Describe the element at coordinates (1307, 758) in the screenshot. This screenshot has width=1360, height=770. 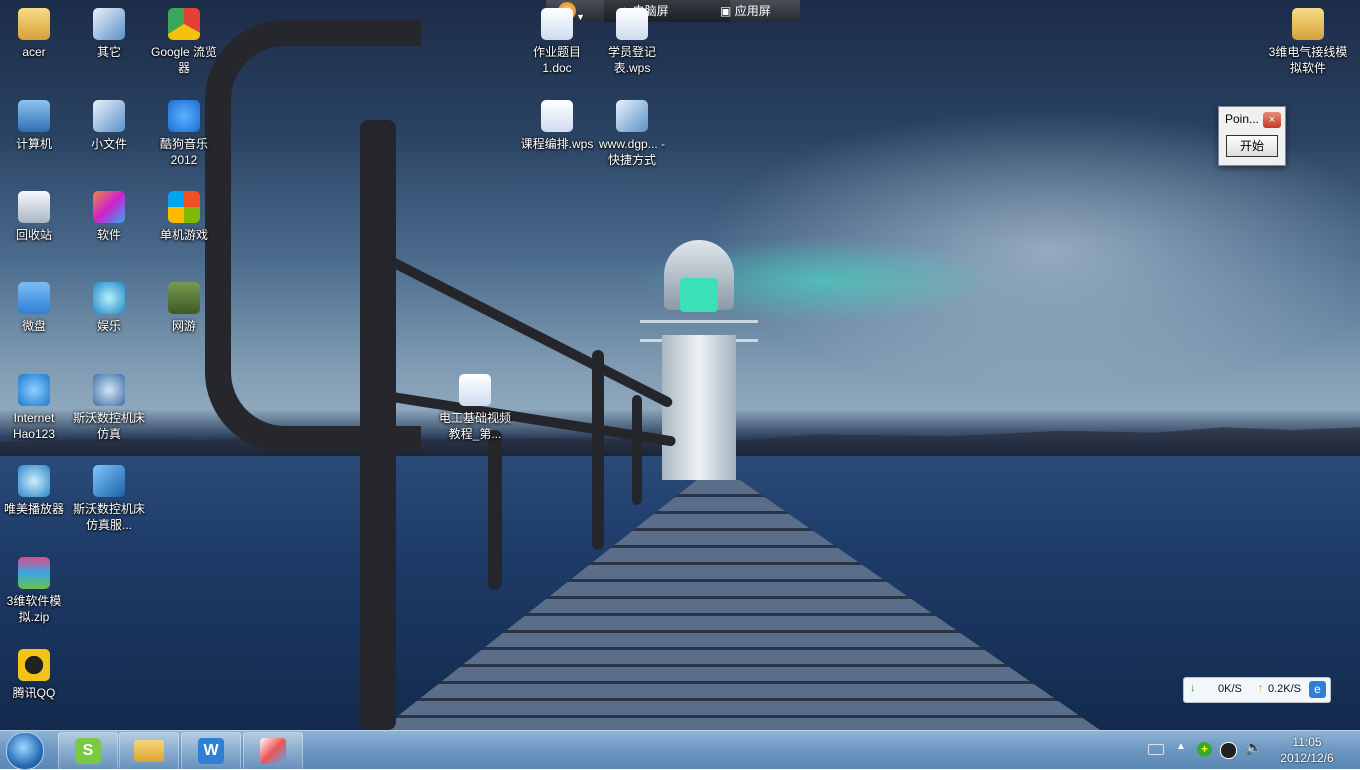
I see `clock-date: 2012/12/6` at that location.